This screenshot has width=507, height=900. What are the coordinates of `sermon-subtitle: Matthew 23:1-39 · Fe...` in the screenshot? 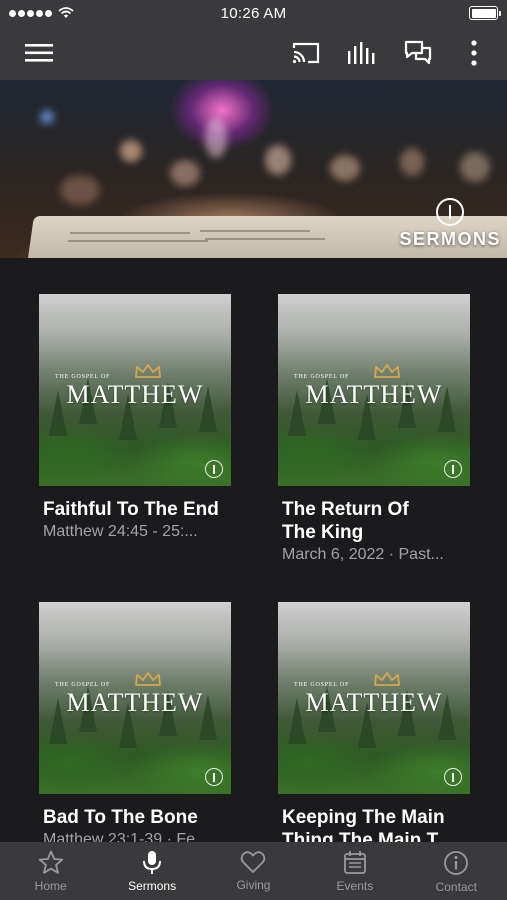 It's located at (126, 836).